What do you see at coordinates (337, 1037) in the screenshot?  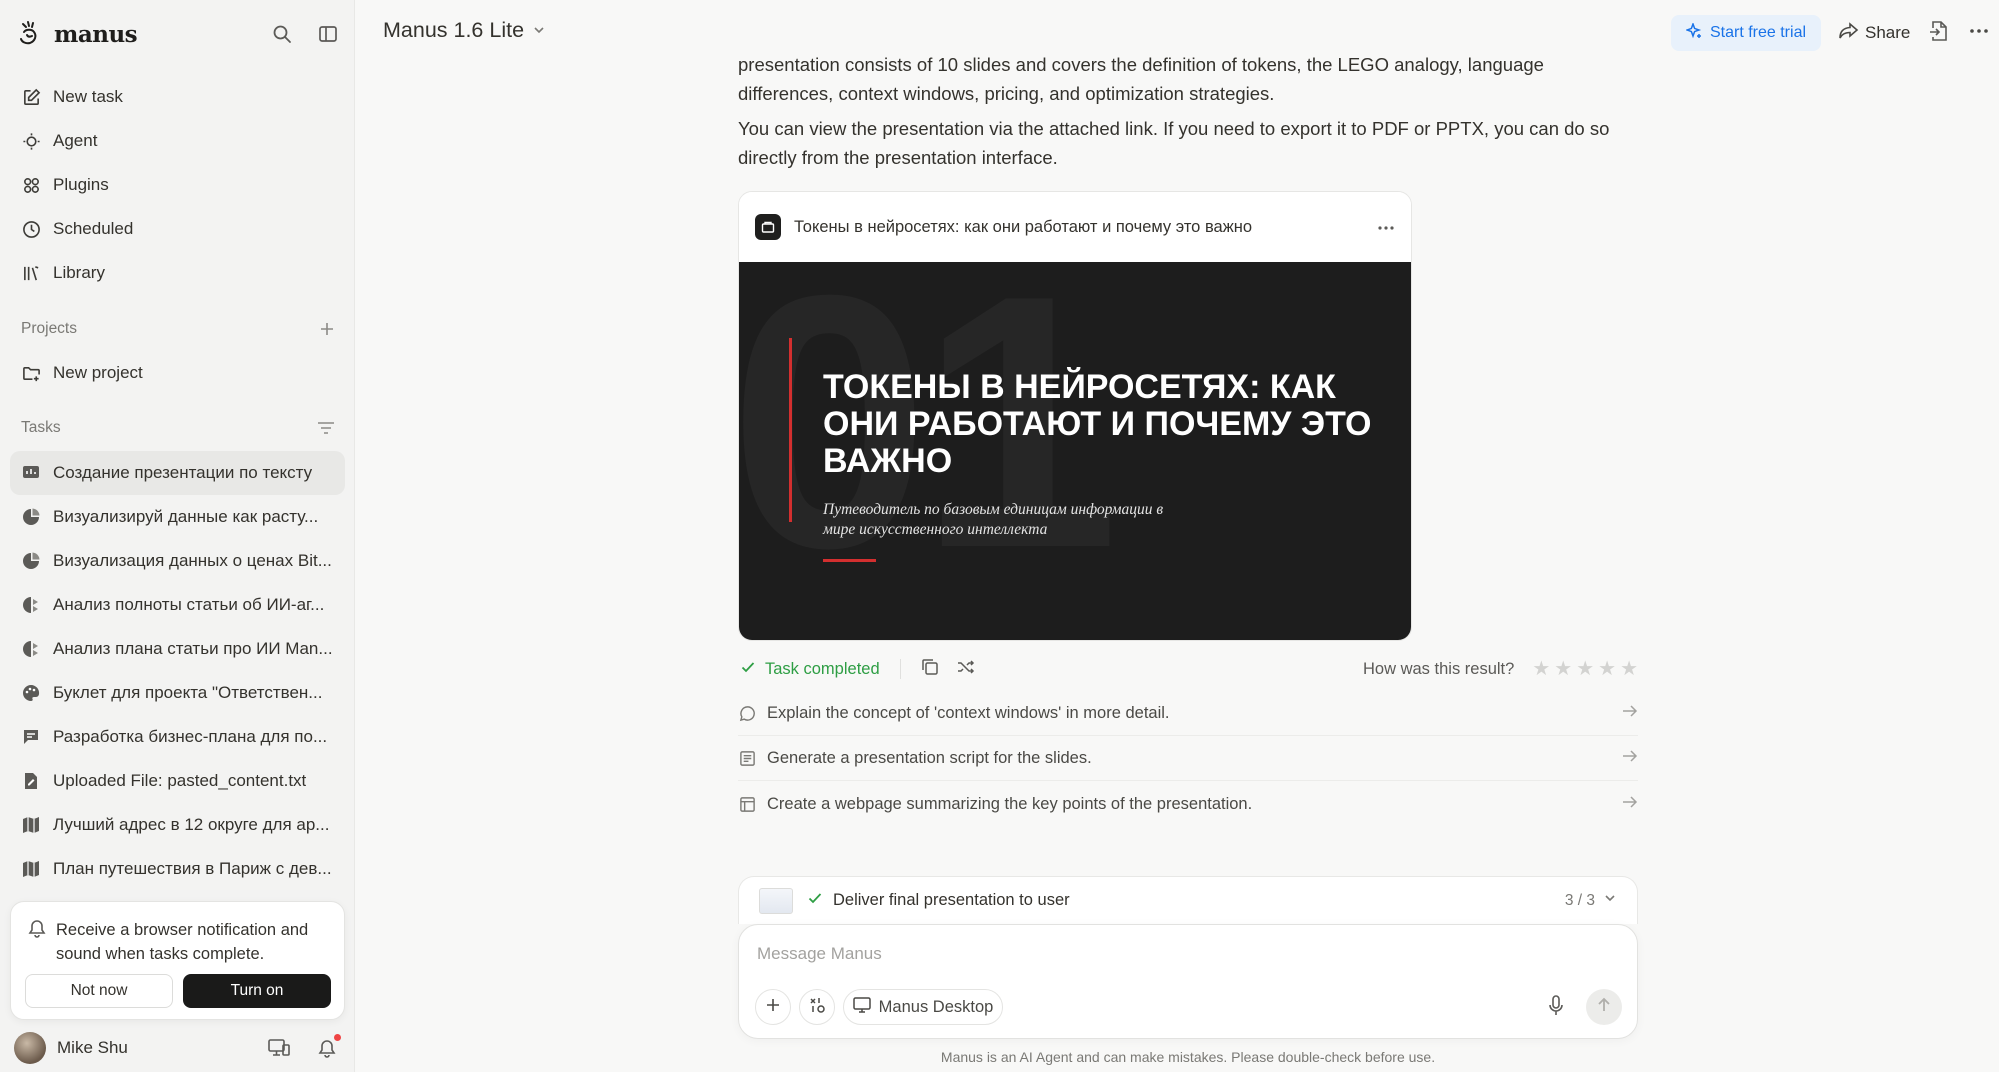 I see `notification-badge` at bounding box center [337, 1037].